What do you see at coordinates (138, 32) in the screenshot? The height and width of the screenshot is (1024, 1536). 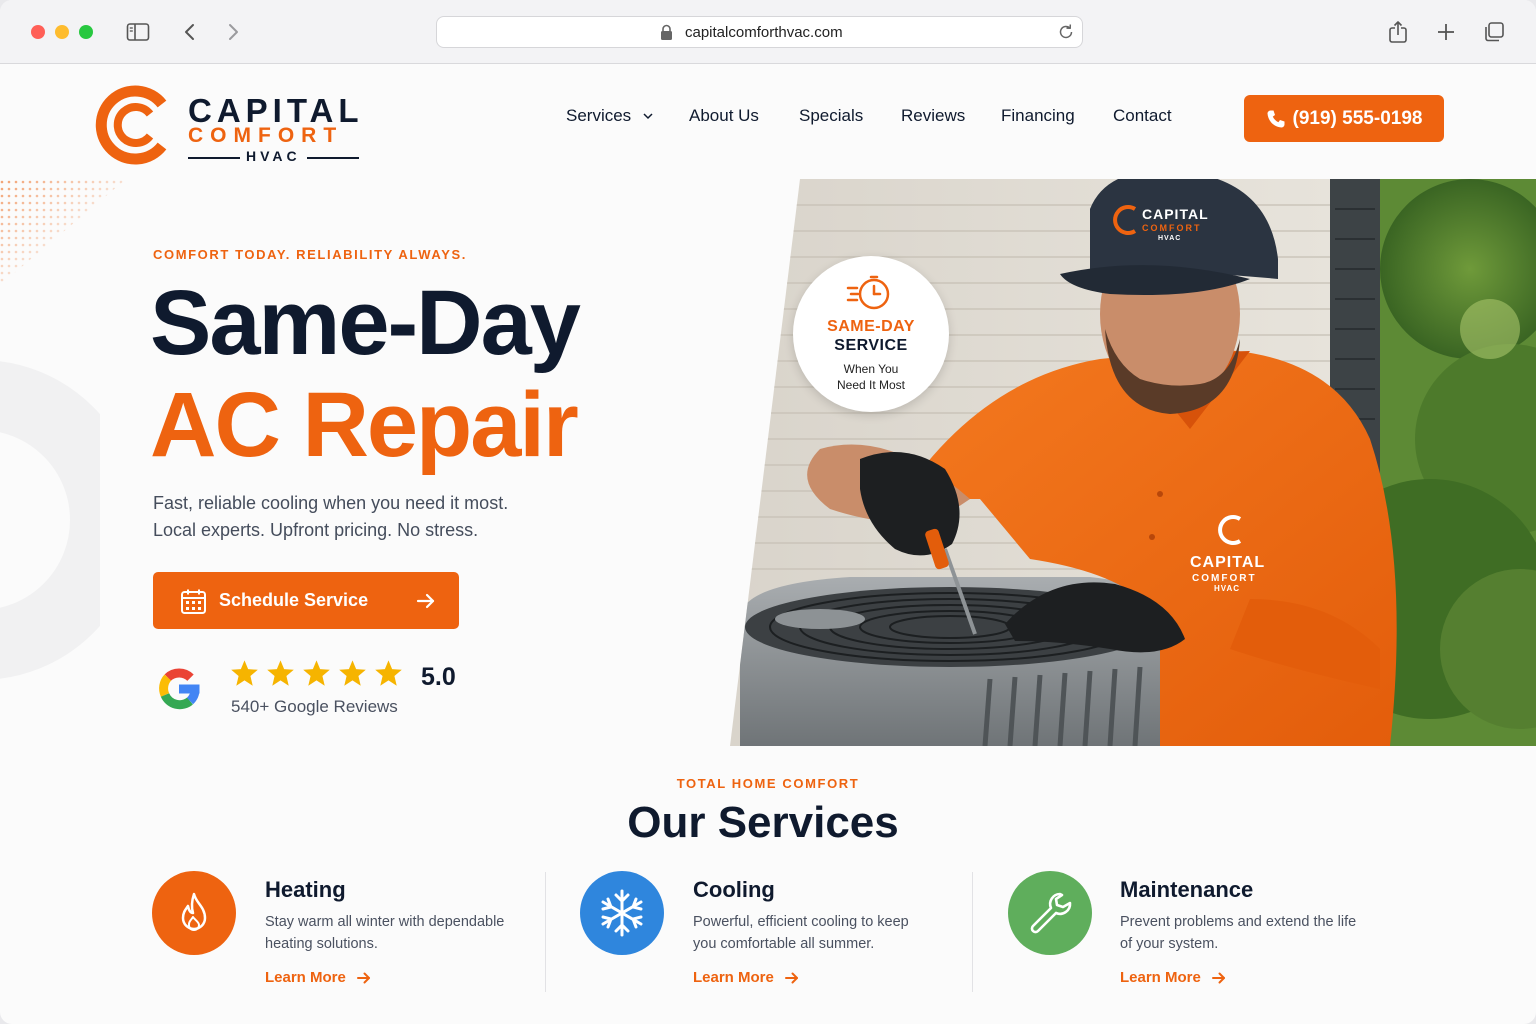 I see `sidebar-toggle-icon` at bounding box center [138, 32].